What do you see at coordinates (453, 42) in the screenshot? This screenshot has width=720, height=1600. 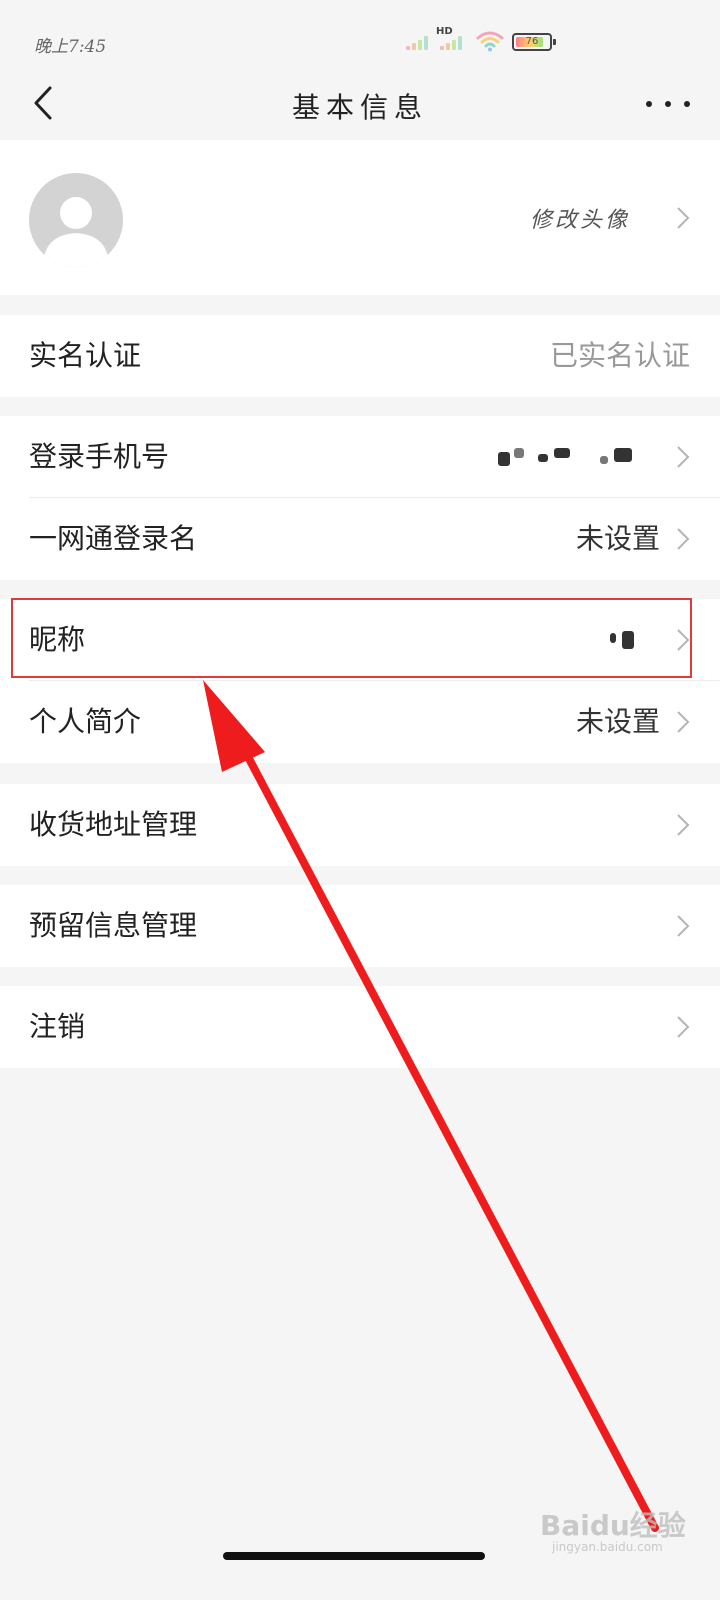 I see `signal-hd-icon` at bounding box center [453, 42].